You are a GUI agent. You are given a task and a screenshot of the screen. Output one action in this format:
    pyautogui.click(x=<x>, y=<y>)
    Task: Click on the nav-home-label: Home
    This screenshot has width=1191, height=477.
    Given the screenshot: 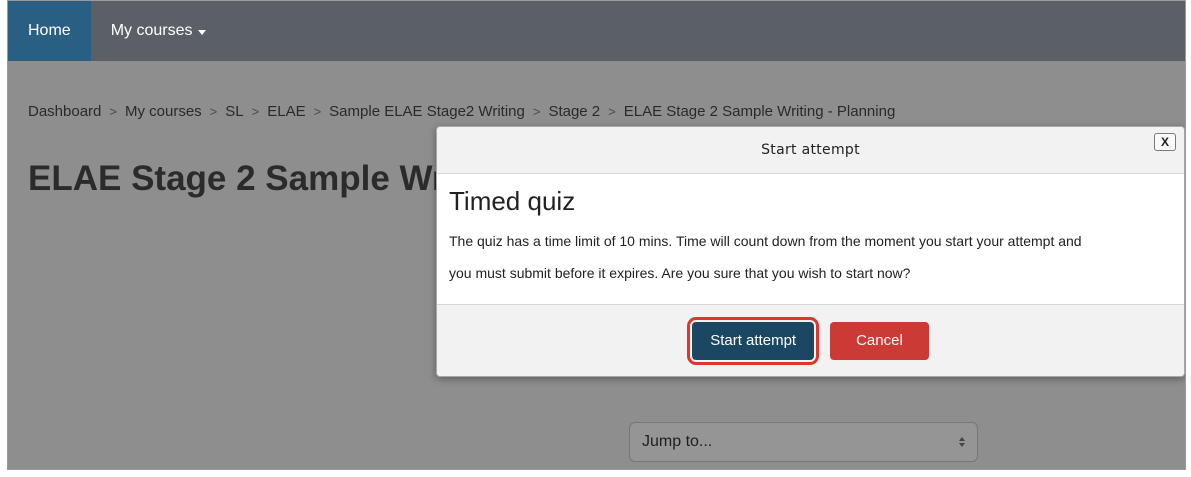 What is the action you would take?
    pyautogui.click(x=49, y=30)
    